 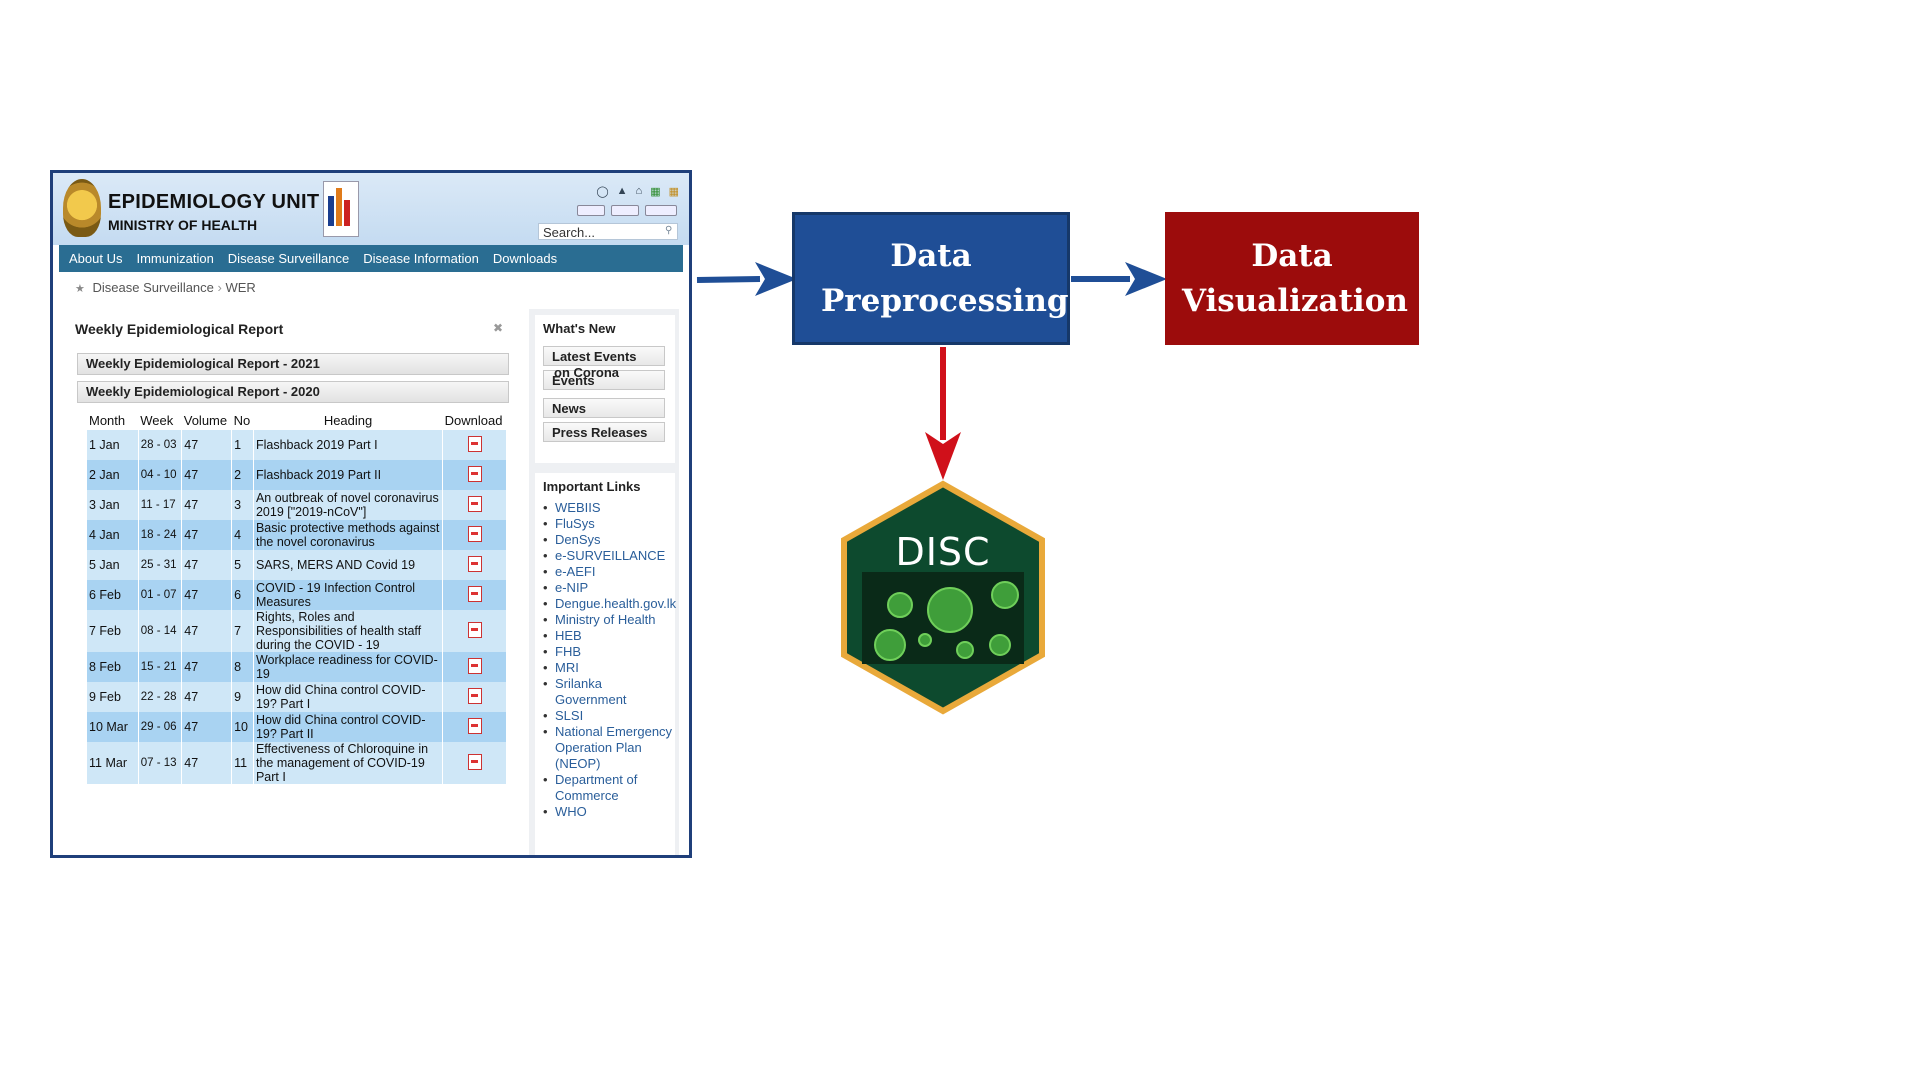 I want to click on disc-logo: DISC, so click(x=943, y=597).